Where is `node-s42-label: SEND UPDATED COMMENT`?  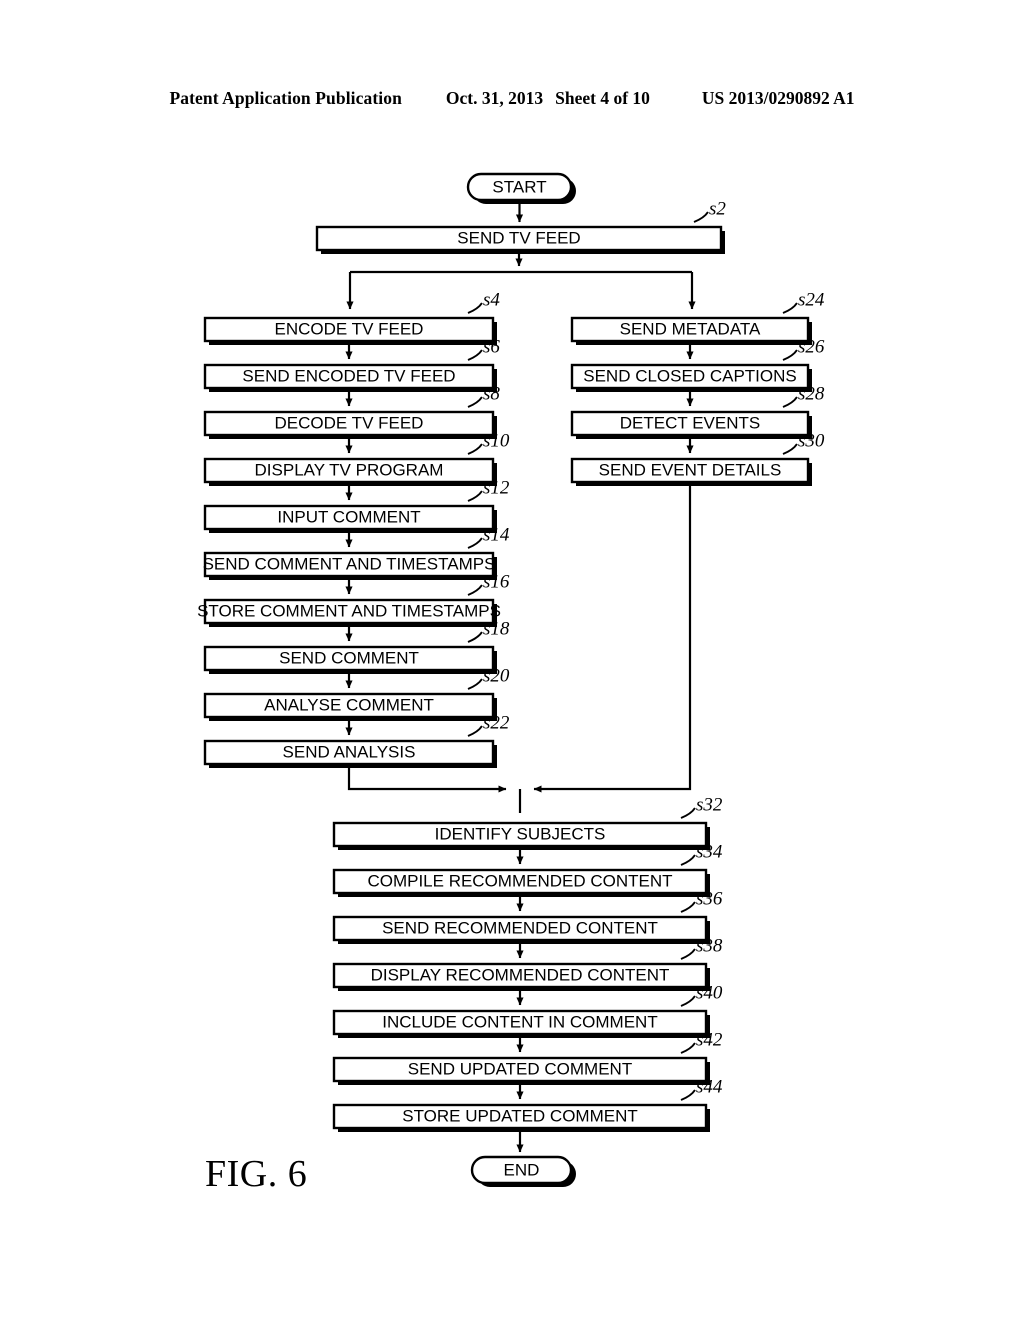 node-s42-label: SEND UPDATED COMMENT is located at coordinates (520, 1068).